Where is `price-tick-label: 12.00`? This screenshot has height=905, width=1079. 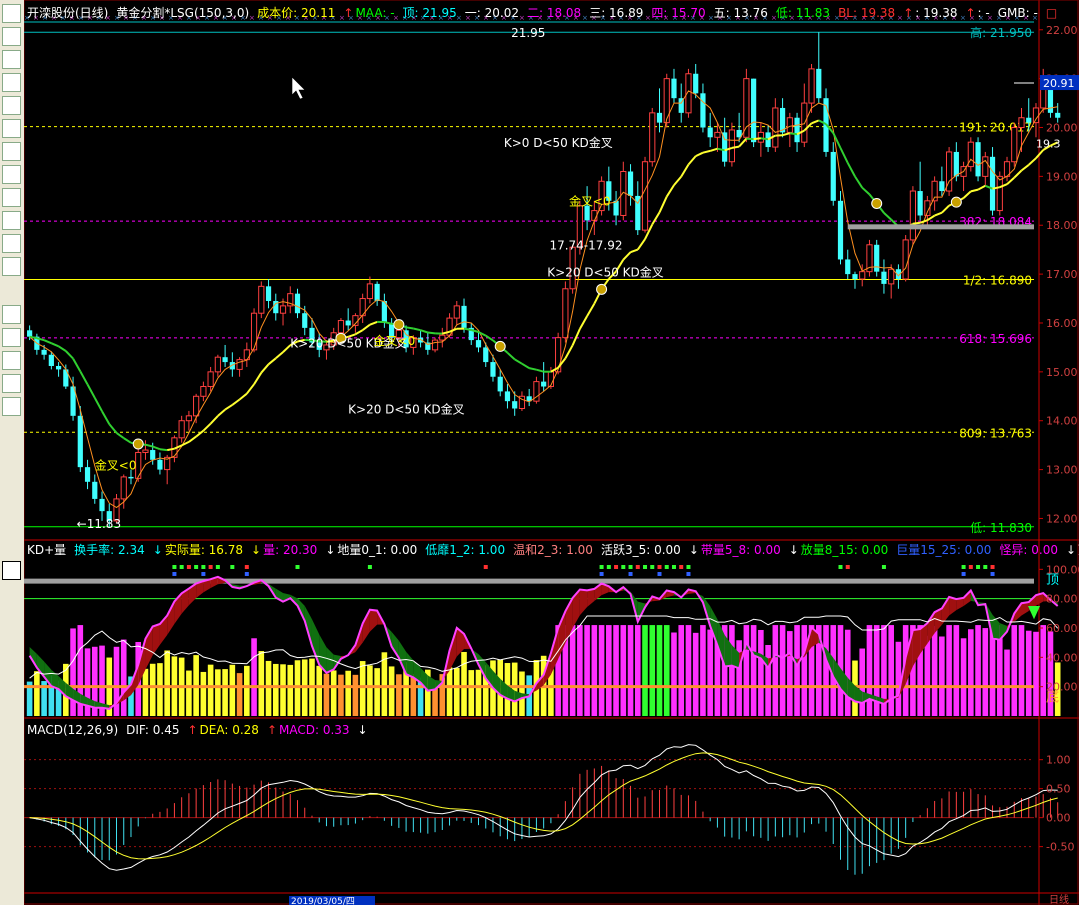 price-tick-label: 12.00 is located at coordinates (1062, 518).